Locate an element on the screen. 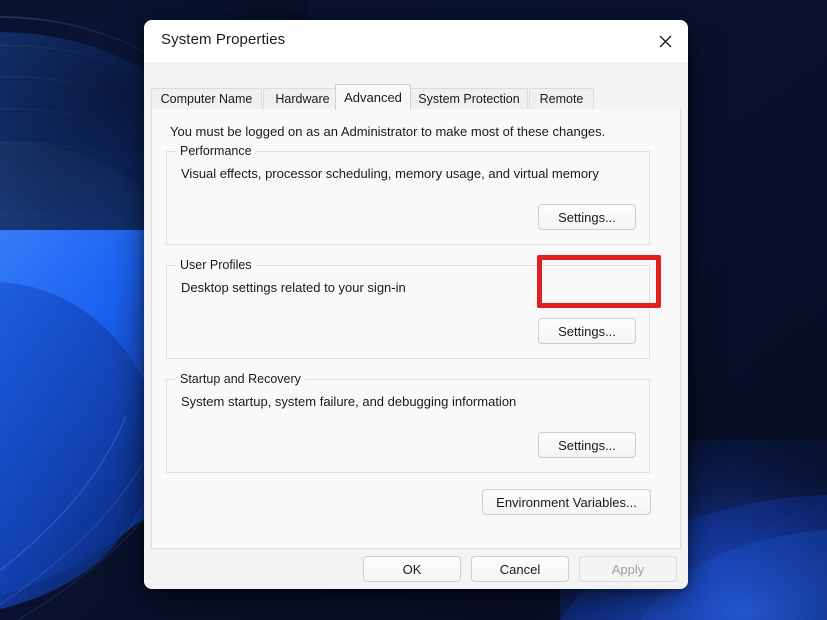 The height and width of the screenshot is (620, 827). tab-label: Hardware is located at coordinates (302, 99).